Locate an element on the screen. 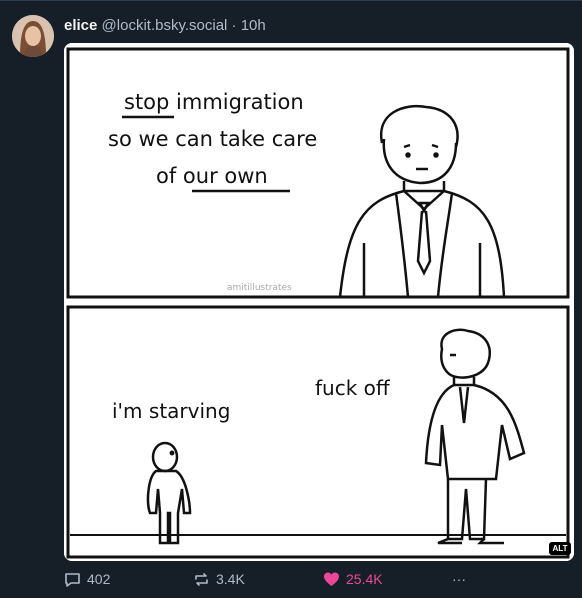 This screenshot has width=582, height=598. panel1-line-1: stop immigration is located at coordinates (214, 102).